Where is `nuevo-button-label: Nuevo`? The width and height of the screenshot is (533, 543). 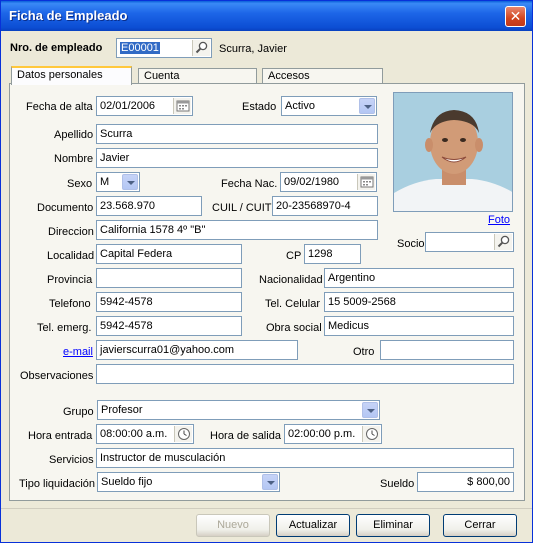 nuevo-button-label: Nuevo is located at coordinates (233, 525).